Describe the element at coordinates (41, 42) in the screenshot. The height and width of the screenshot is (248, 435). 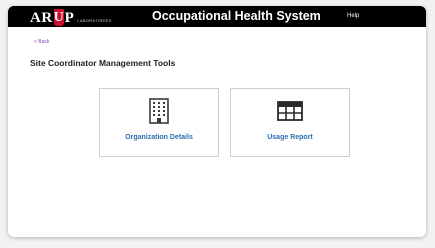
I see `back-link: < Back` at that location.